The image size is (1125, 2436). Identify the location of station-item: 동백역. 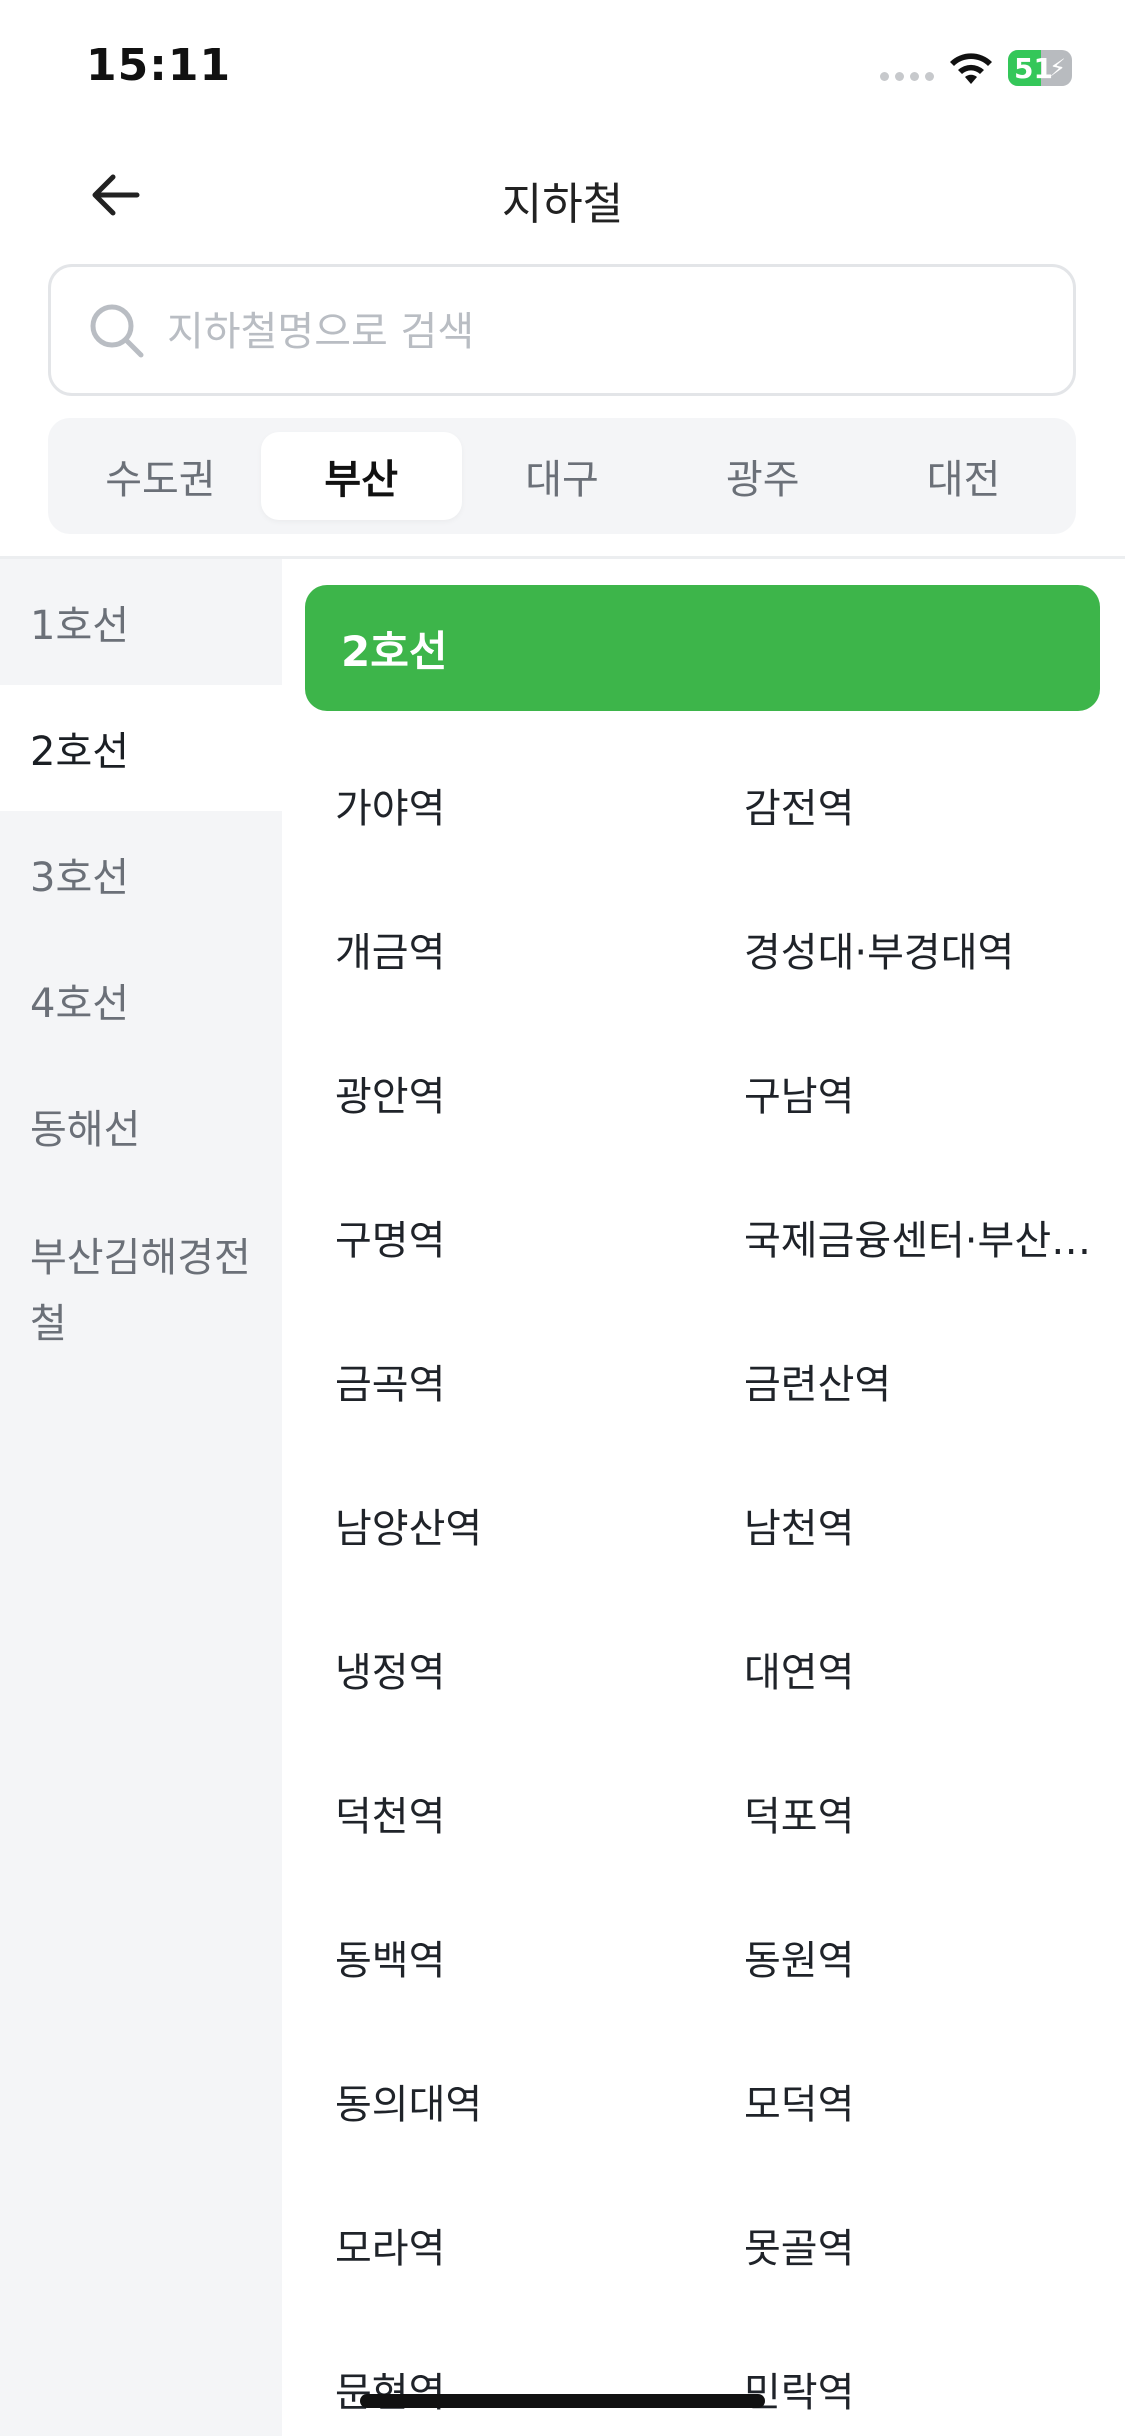
(507, 1957).